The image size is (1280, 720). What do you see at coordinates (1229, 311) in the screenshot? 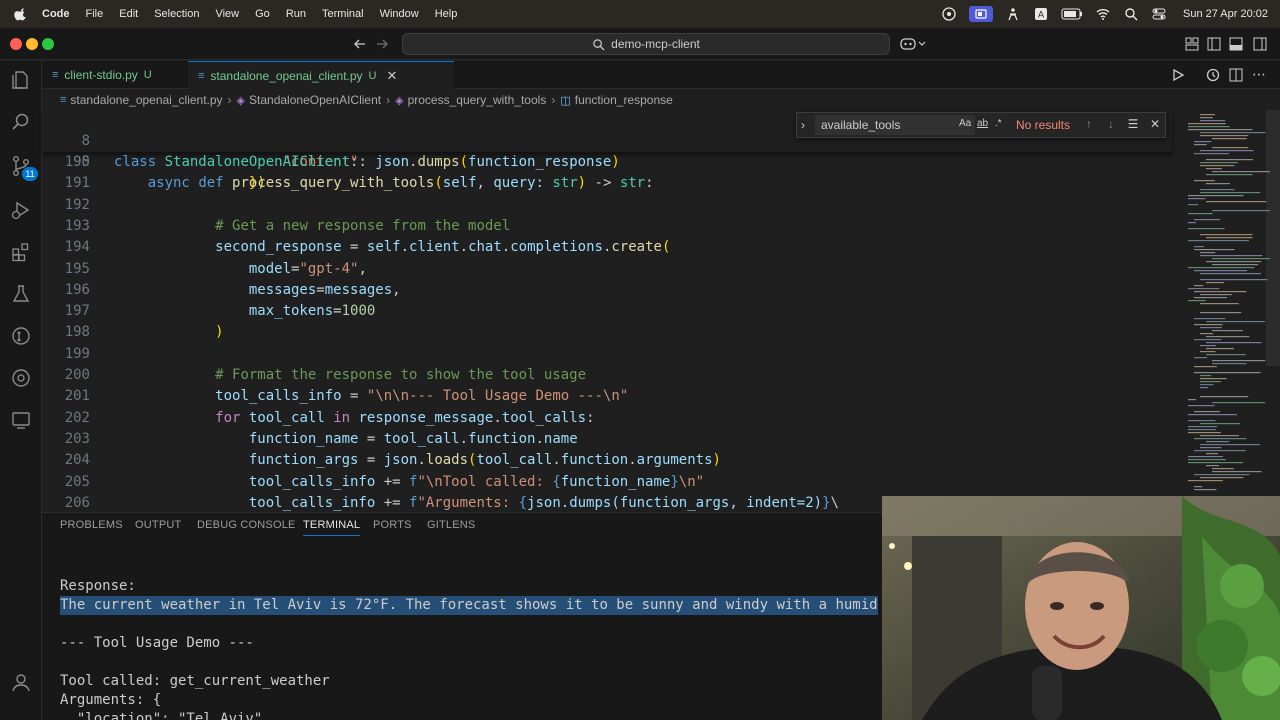
I see `minimap` at bounding box center [1229, 311].